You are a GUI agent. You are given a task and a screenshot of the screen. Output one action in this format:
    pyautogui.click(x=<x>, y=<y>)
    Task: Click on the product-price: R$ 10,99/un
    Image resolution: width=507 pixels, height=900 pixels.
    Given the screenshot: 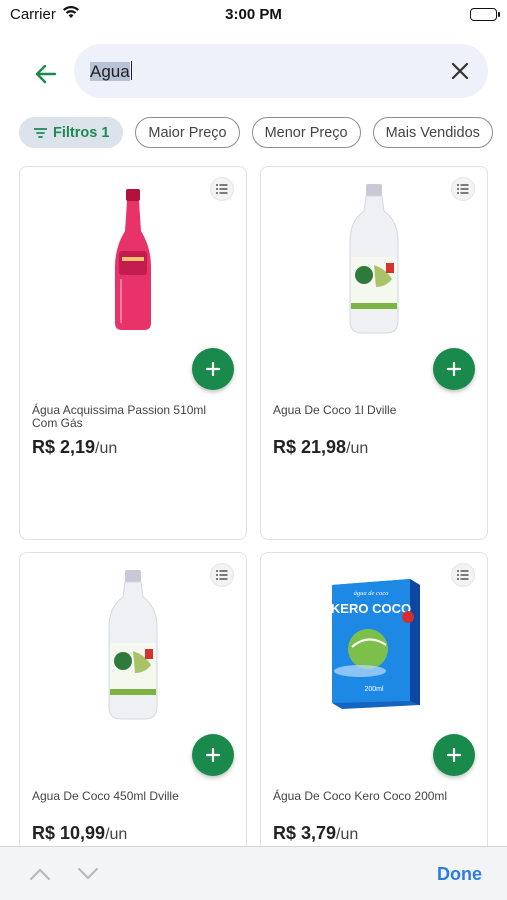 What is the action you would take?
    pyautogui.click(x=79, y=833)
    